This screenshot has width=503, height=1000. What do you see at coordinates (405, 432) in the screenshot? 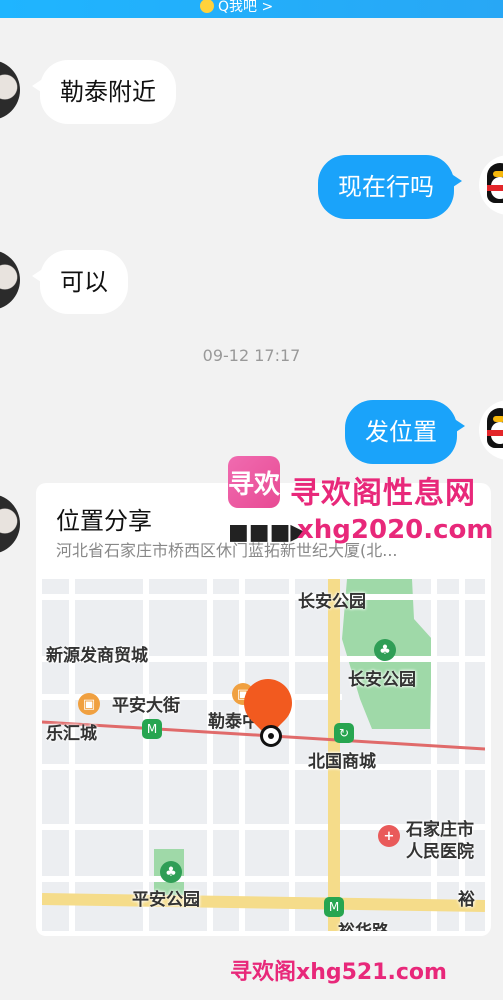
I see `message-bubble: 发位置` at bounding box center [405, 432].